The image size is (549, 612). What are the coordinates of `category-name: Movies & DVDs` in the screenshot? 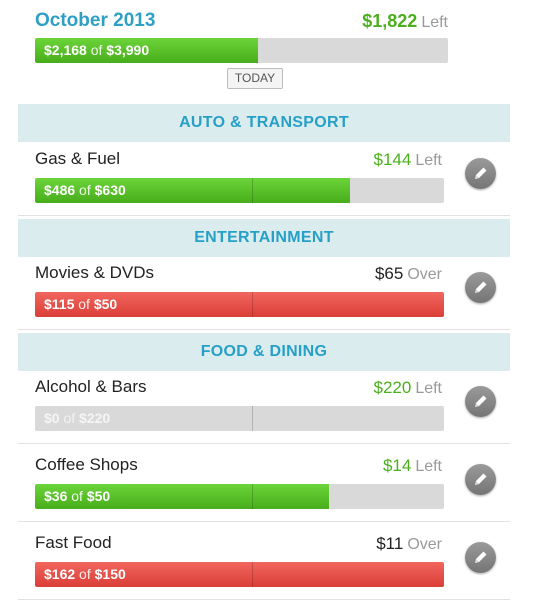 It's located at (95, 272).